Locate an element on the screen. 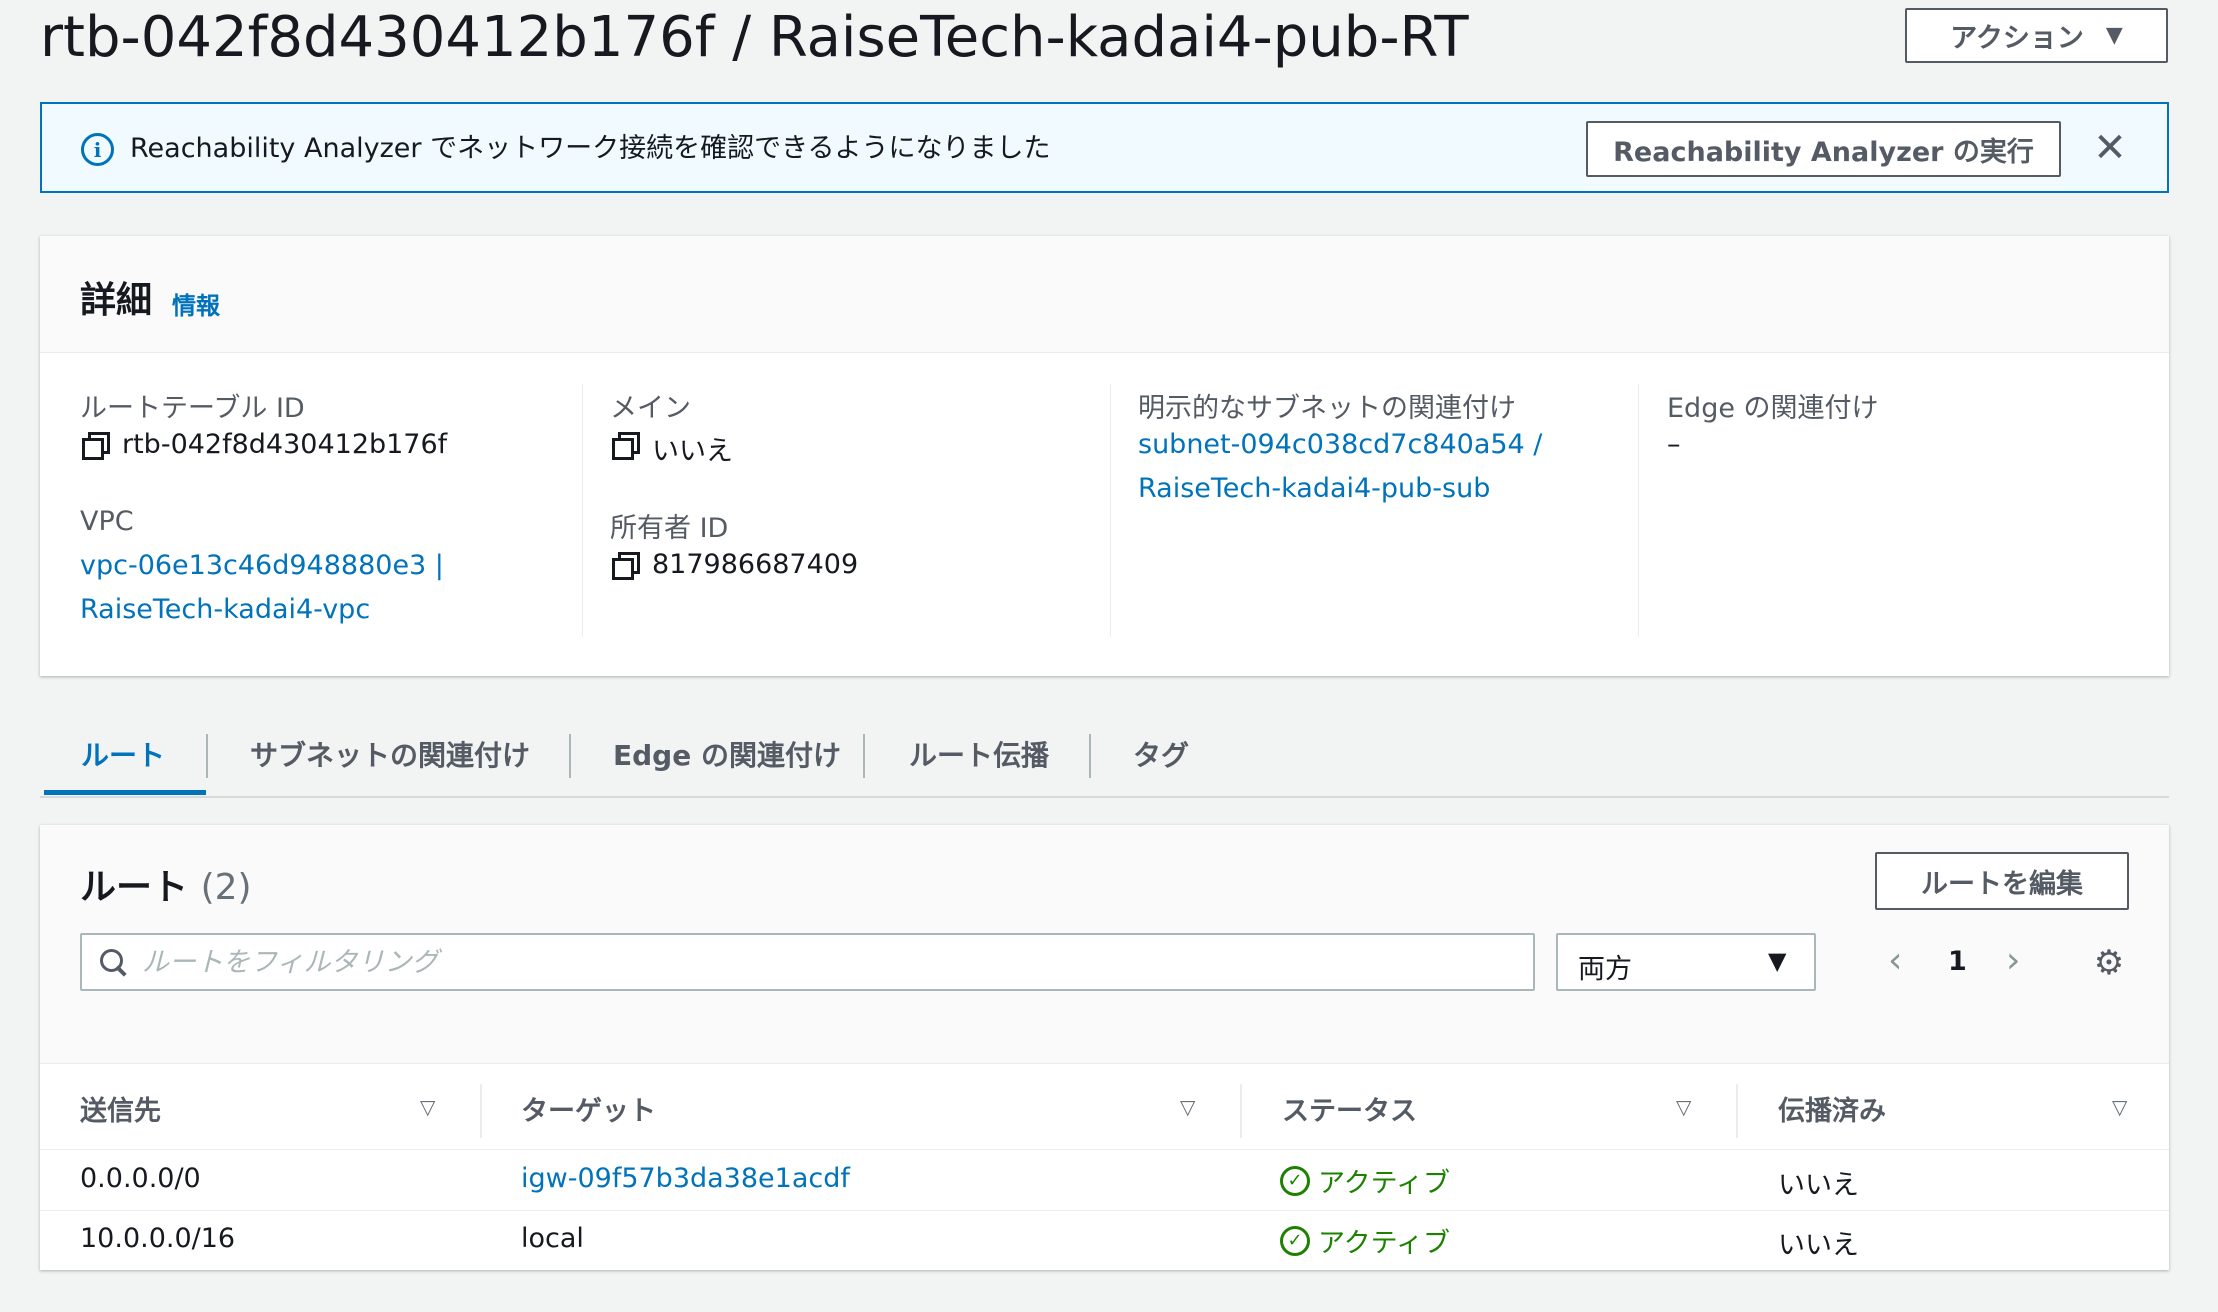  route-table-id-label: ルートテーブル ID is located at coordinates (192, 408).